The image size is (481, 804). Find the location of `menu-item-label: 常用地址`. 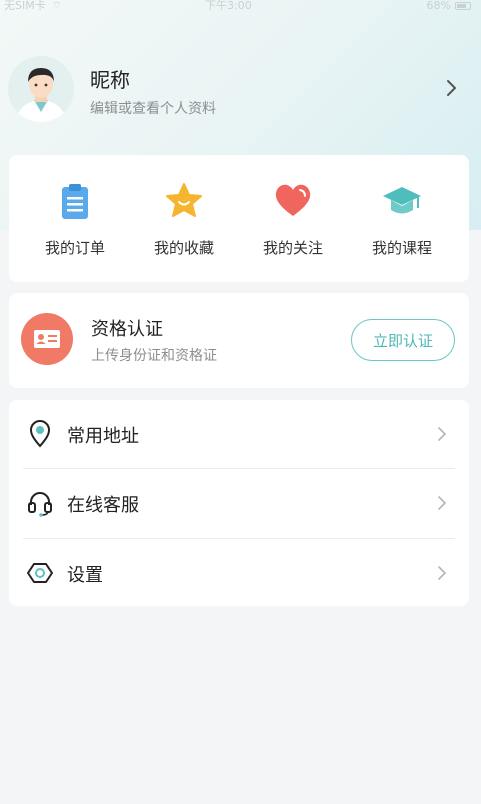

menu-item-label: 常用地址 is located at coordinates (103, 436).